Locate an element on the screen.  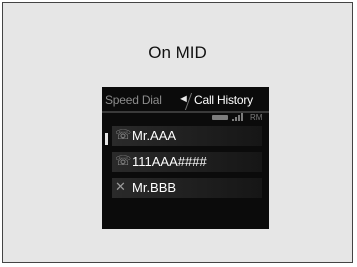
caption: On MID is located at coordinates (177, 52).